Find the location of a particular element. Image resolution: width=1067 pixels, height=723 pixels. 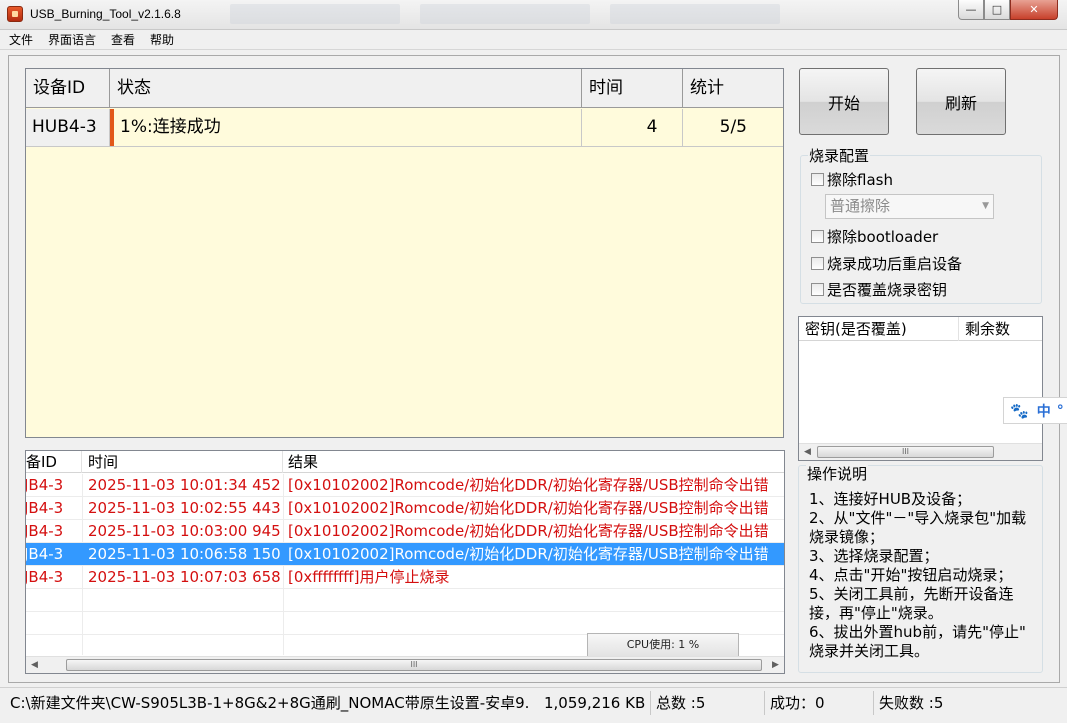

menu-help: 帮助 is located at coordinates (160, 39).